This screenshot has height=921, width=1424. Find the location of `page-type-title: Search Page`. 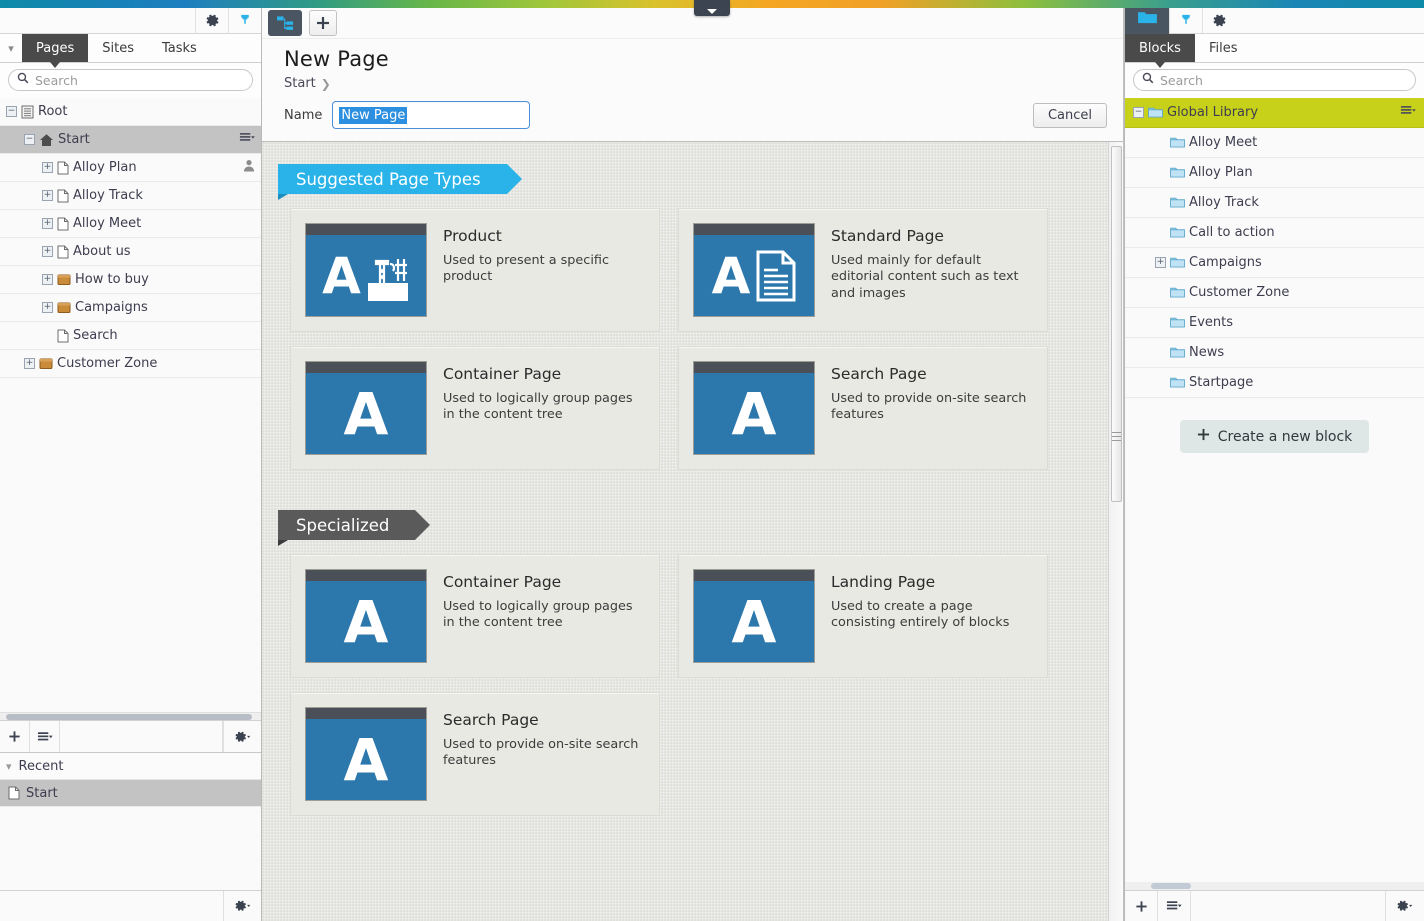

page-type-title: Search Page is located at coordinates (491, 720).